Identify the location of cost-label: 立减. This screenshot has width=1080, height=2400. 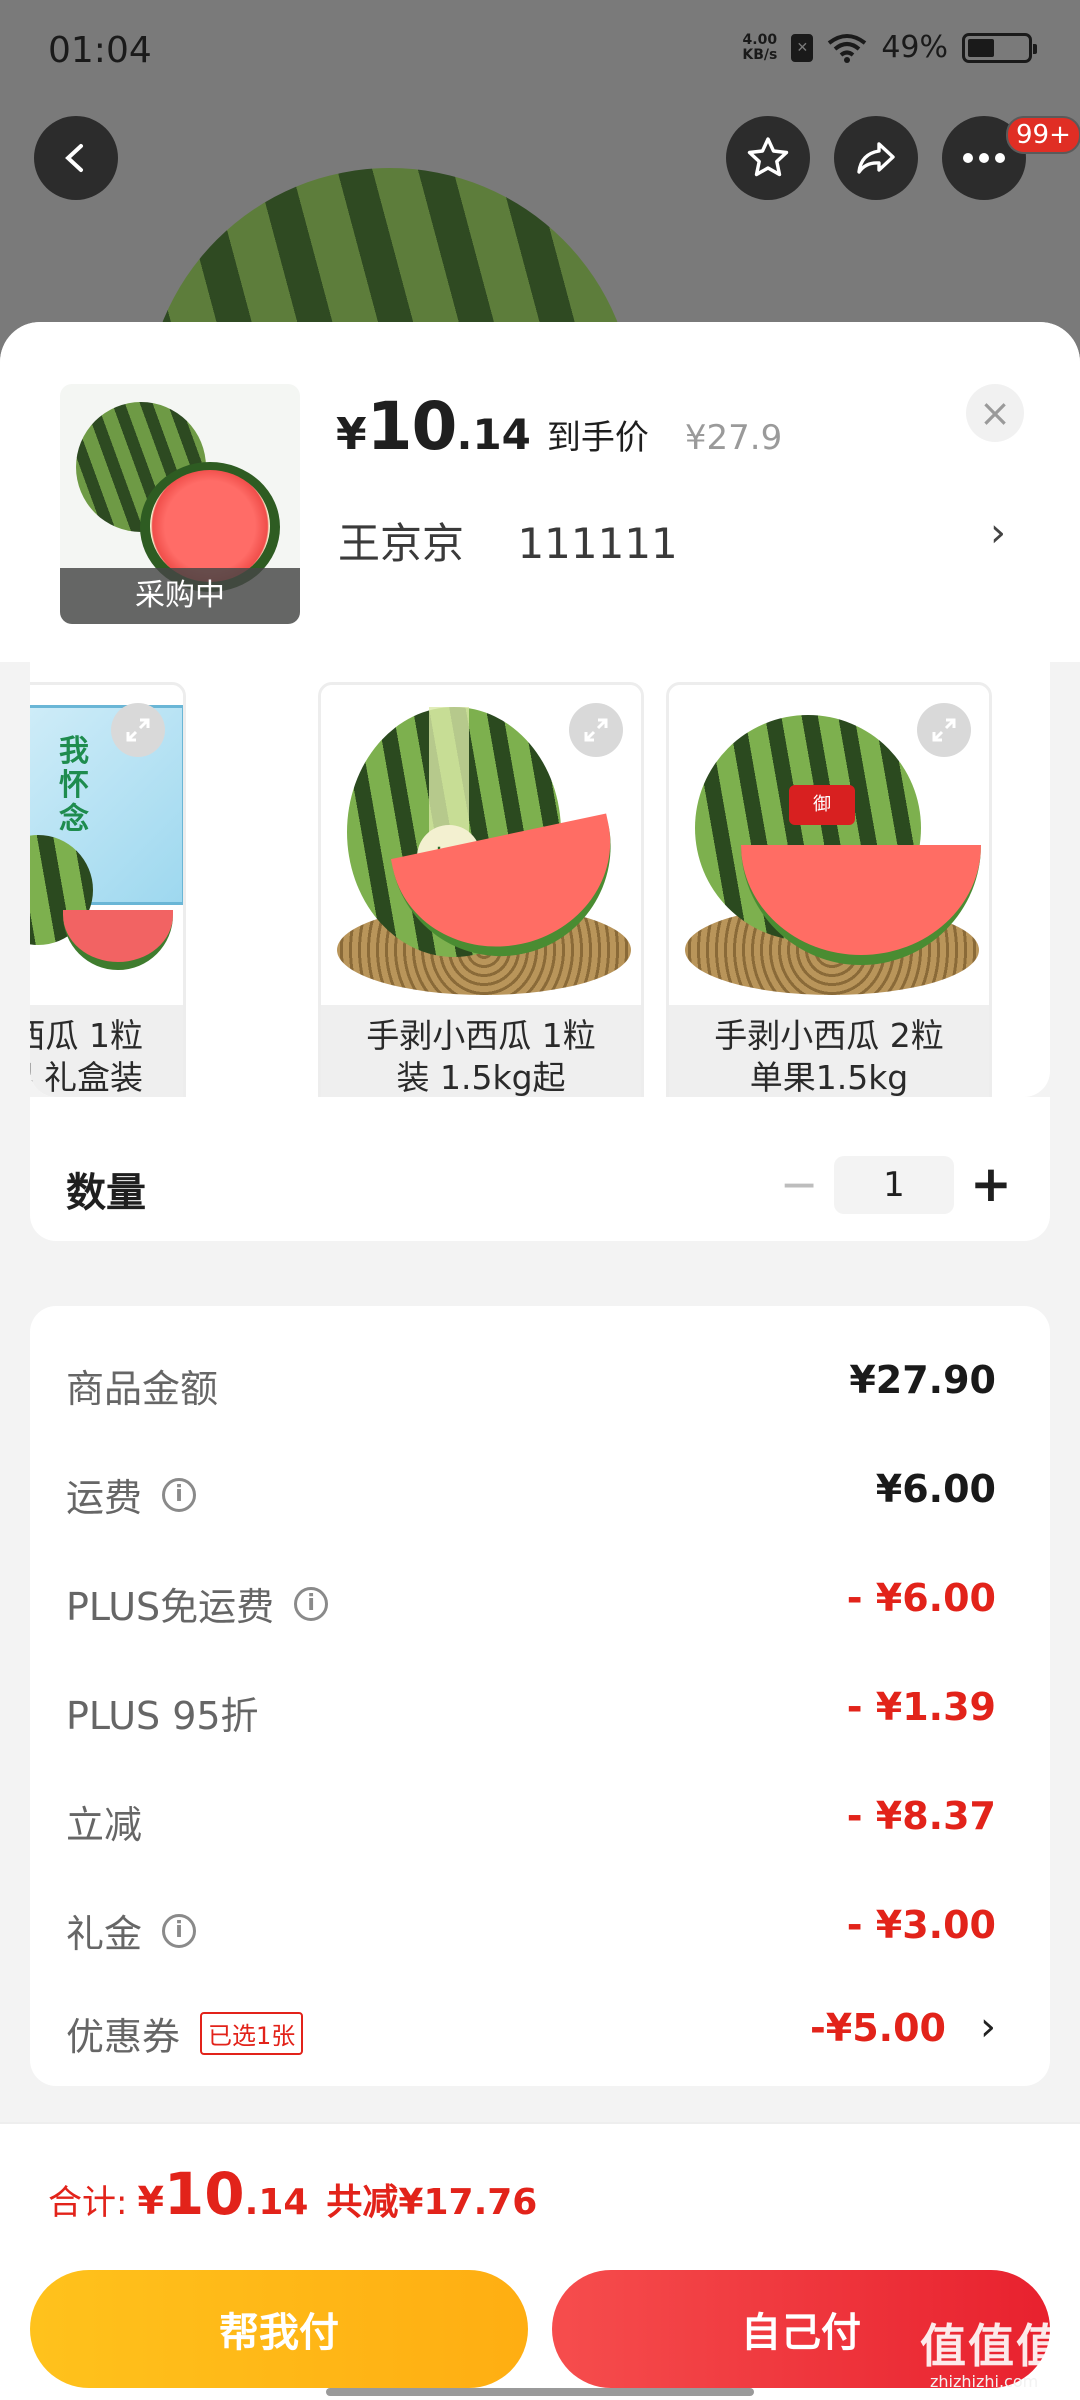
(104, 1825).